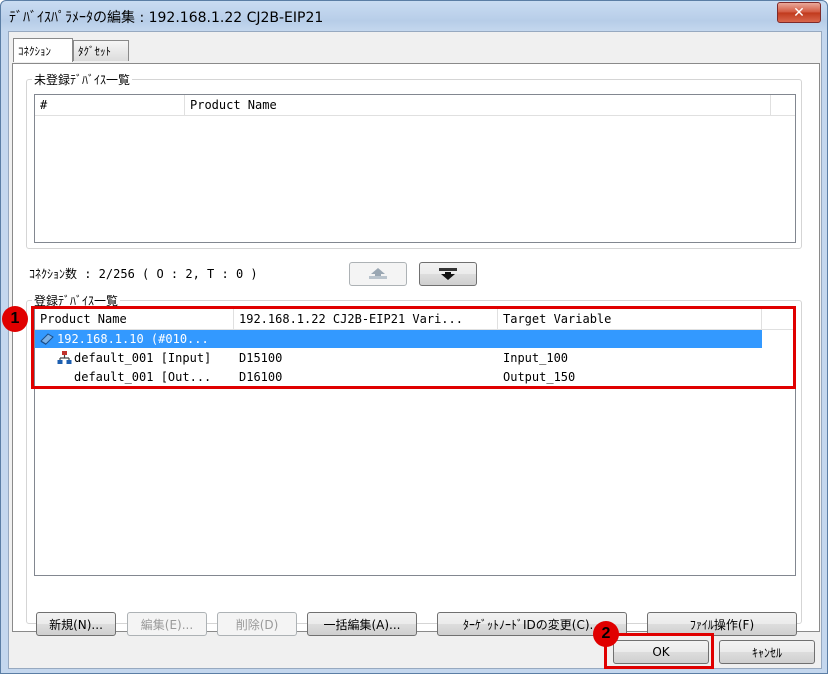 The width and height of the screenshot is (828, 674). What do you see at coordinates (659, 651) in the screenshot?
I see `highlight-box-ok` at bounding box center [659, 651].